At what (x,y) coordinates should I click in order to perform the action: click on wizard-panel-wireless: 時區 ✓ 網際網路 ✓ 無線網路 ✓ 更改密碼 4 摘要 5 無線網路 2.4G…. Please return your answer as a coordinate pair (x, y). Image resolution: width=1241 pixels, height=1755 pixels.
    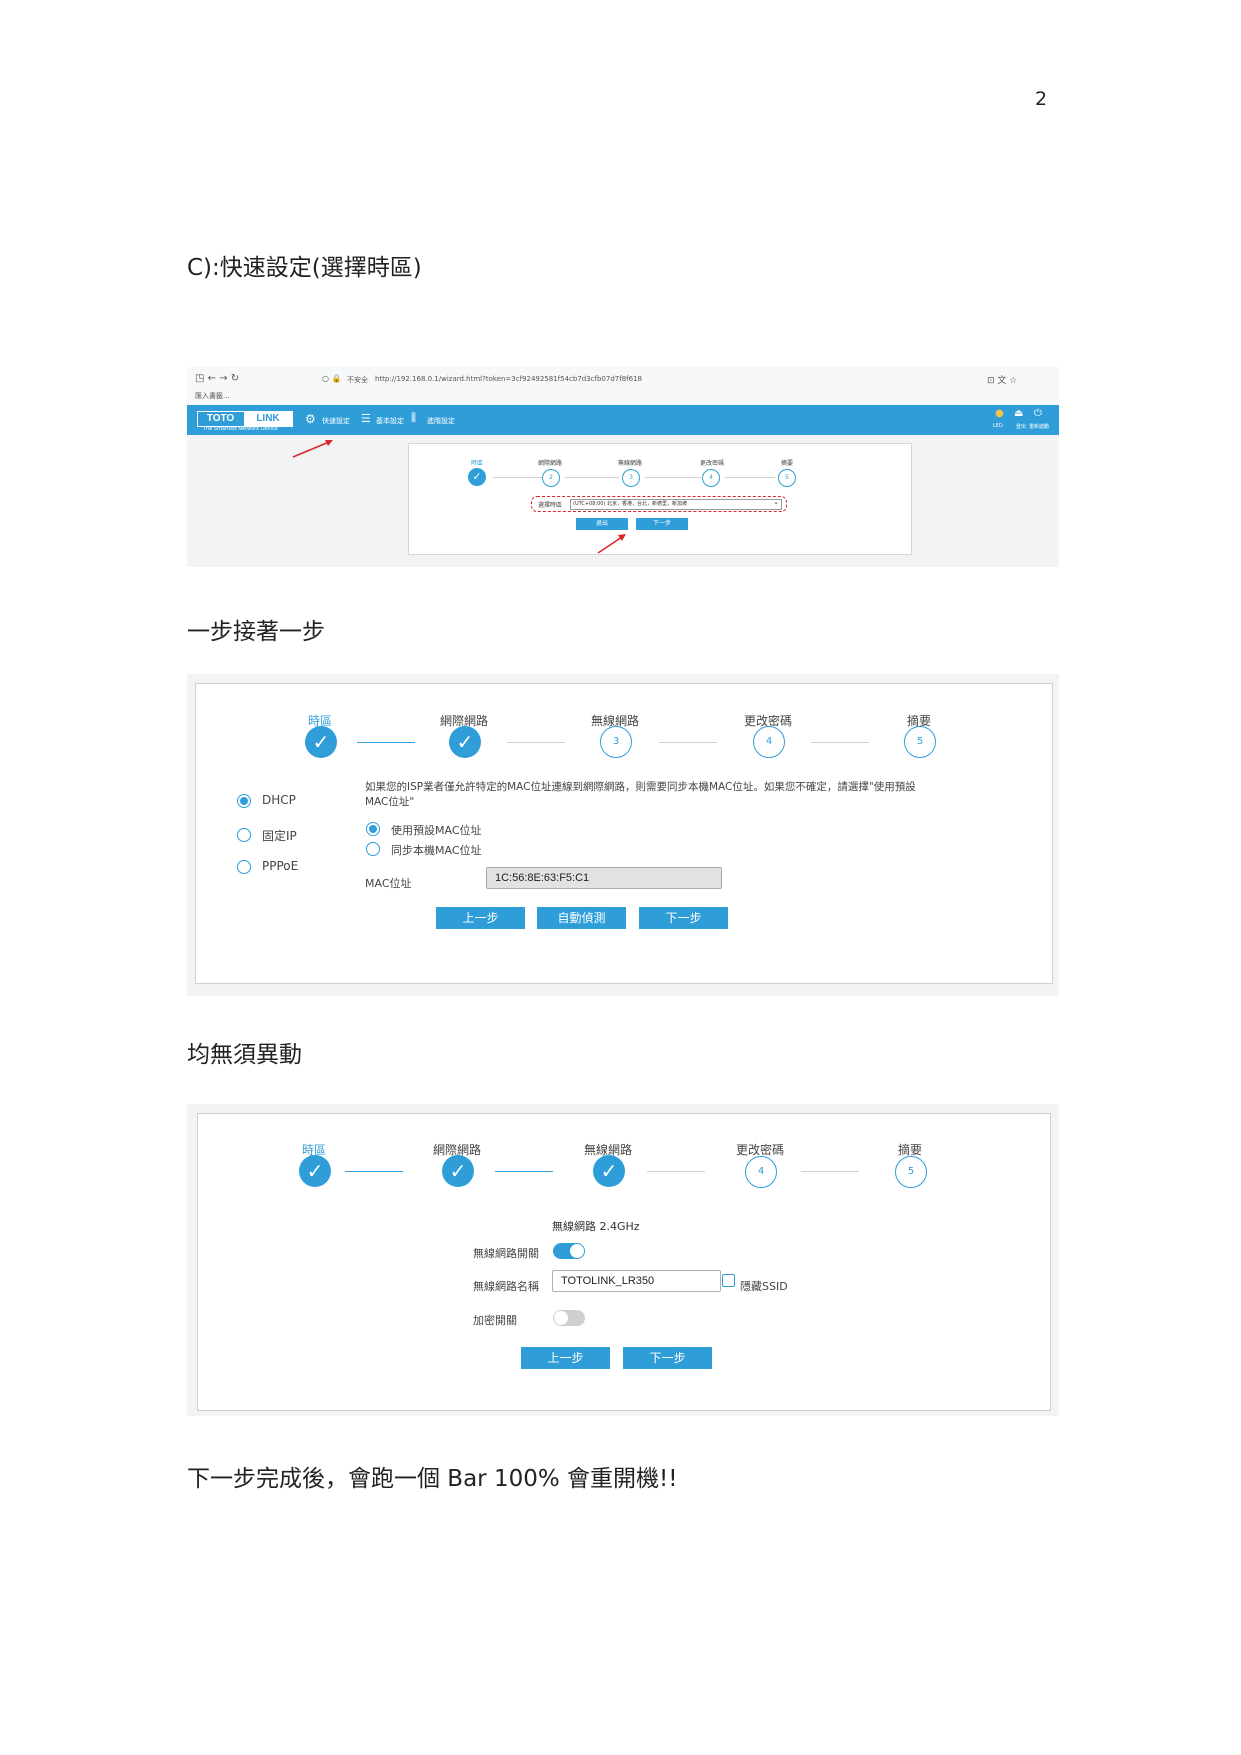
    Looking at the image, I should click on (624, 1262).